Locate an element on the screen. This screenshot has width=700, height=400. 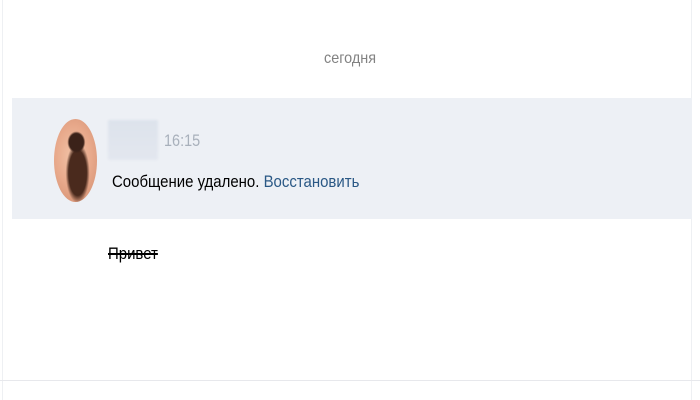
message-text-struck: Привет is located at coordinates (133, 253).